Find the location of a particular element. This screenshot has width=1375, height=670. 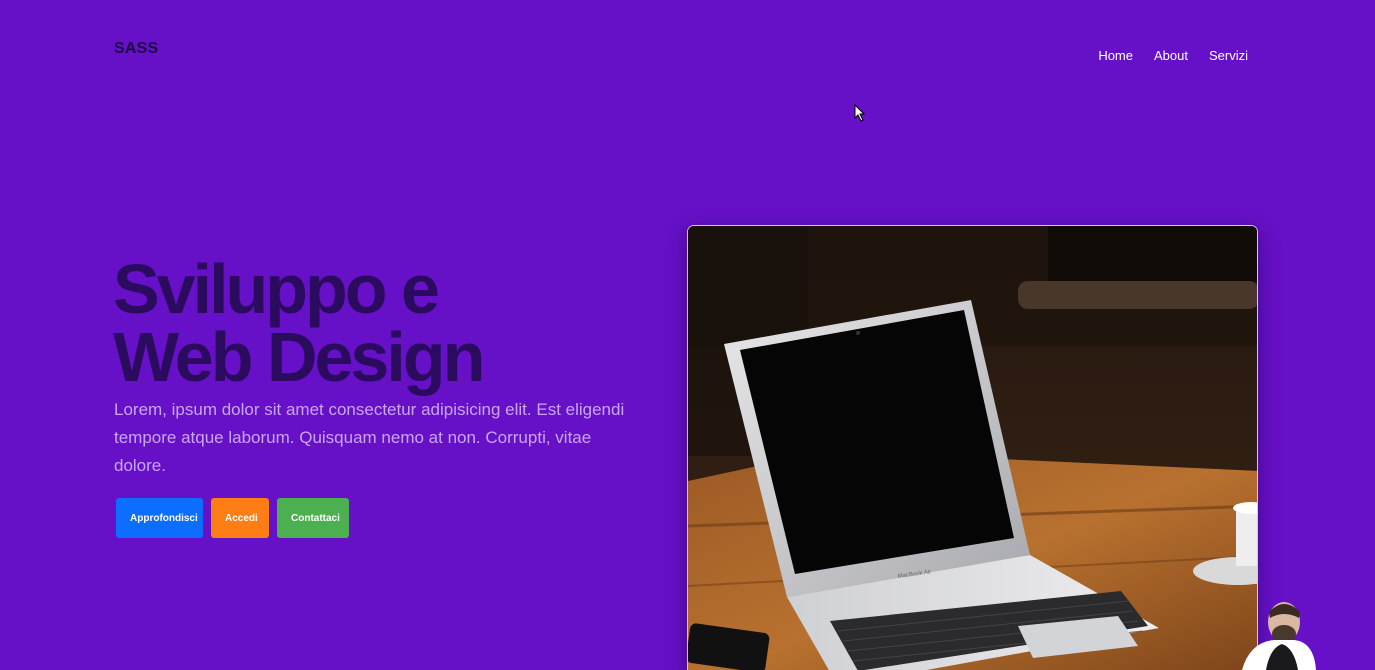

hero-buttons: Approfondisci Accedi Contattaci is located at coordinates (232, 518).